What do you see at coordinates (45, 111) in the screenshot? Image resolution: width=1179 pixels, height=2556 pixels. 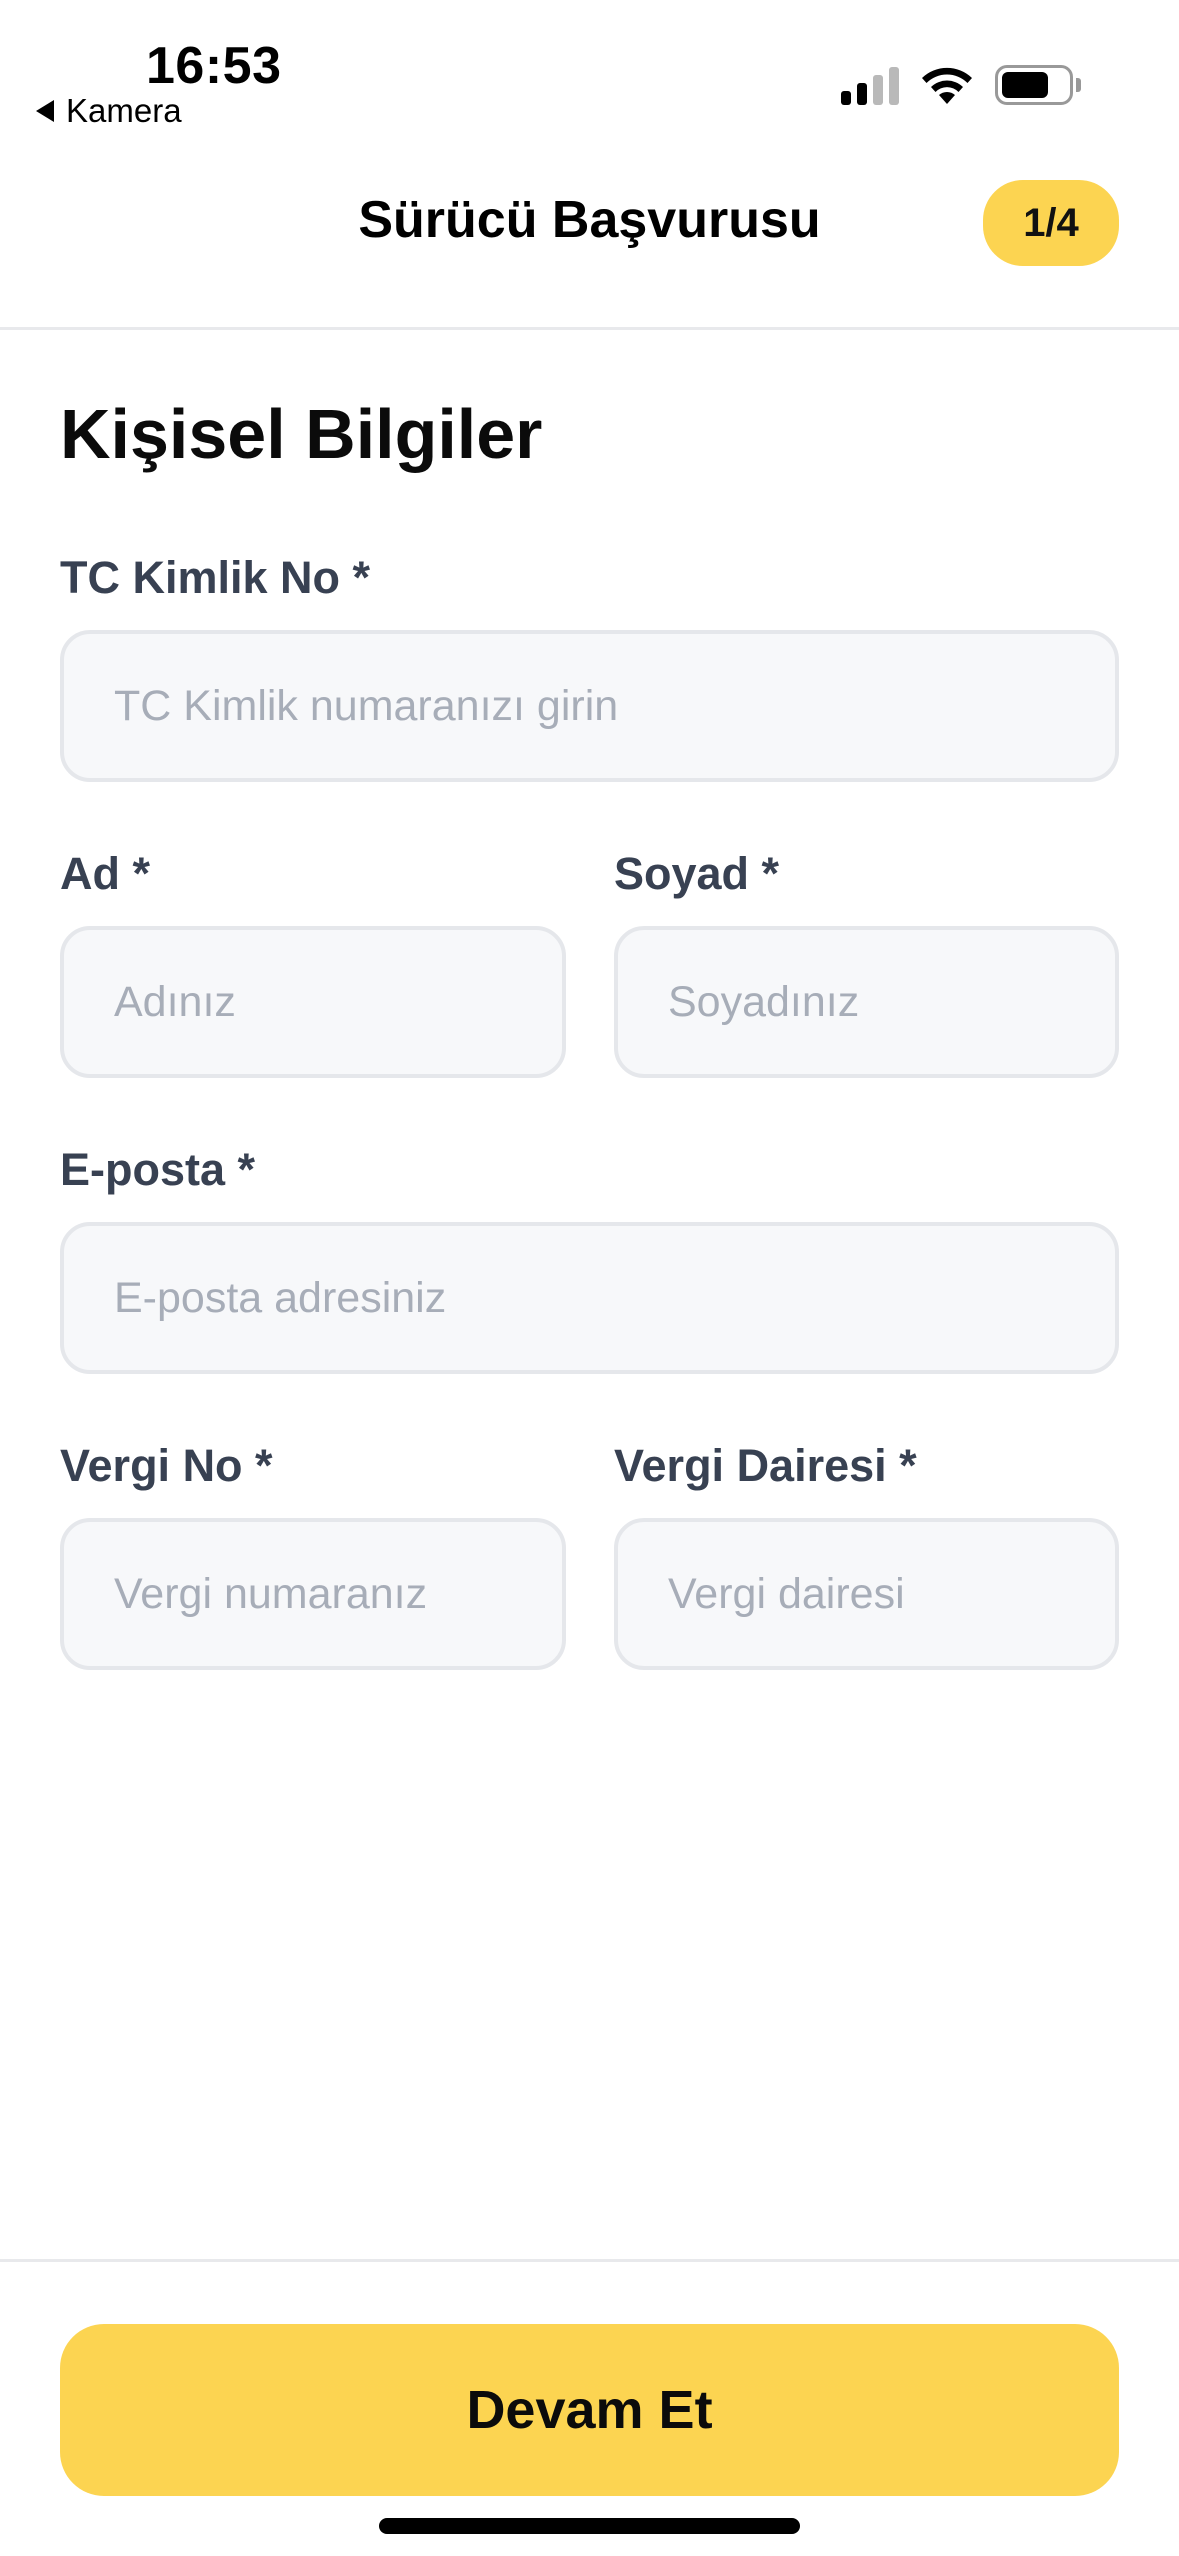 I see `back-triangle-icon` at bounding box center [45, 111].